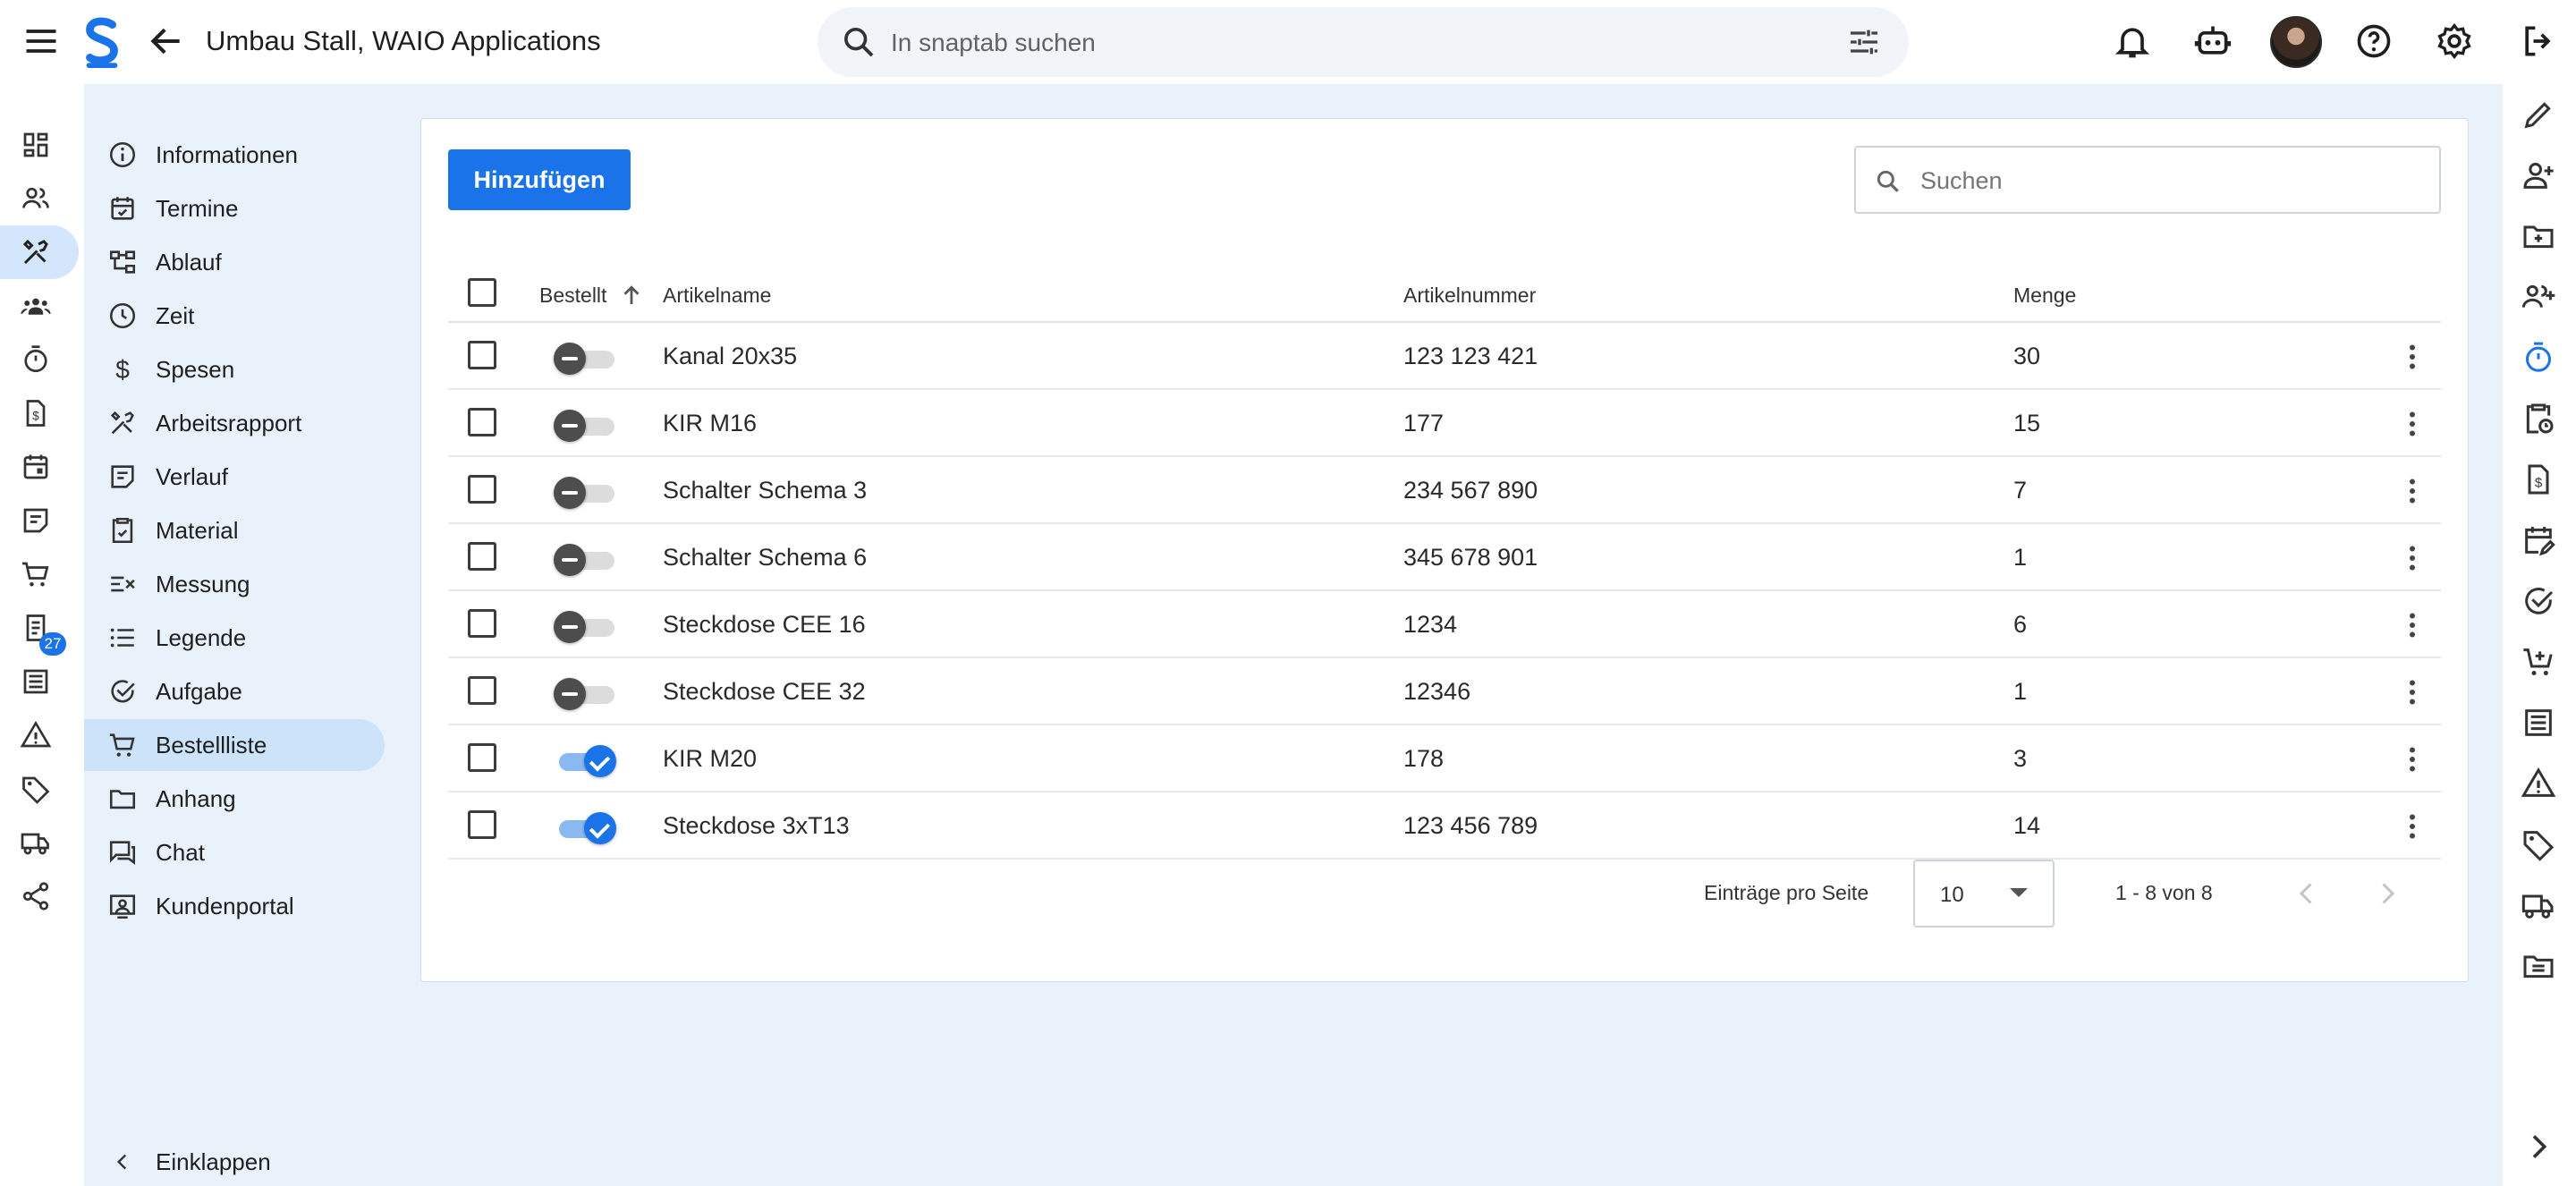 The height and width of the screenshot is (1186, 2576). I want to click on table-row: Steckdose CEE 16 1234 6, so click(1444, 624).